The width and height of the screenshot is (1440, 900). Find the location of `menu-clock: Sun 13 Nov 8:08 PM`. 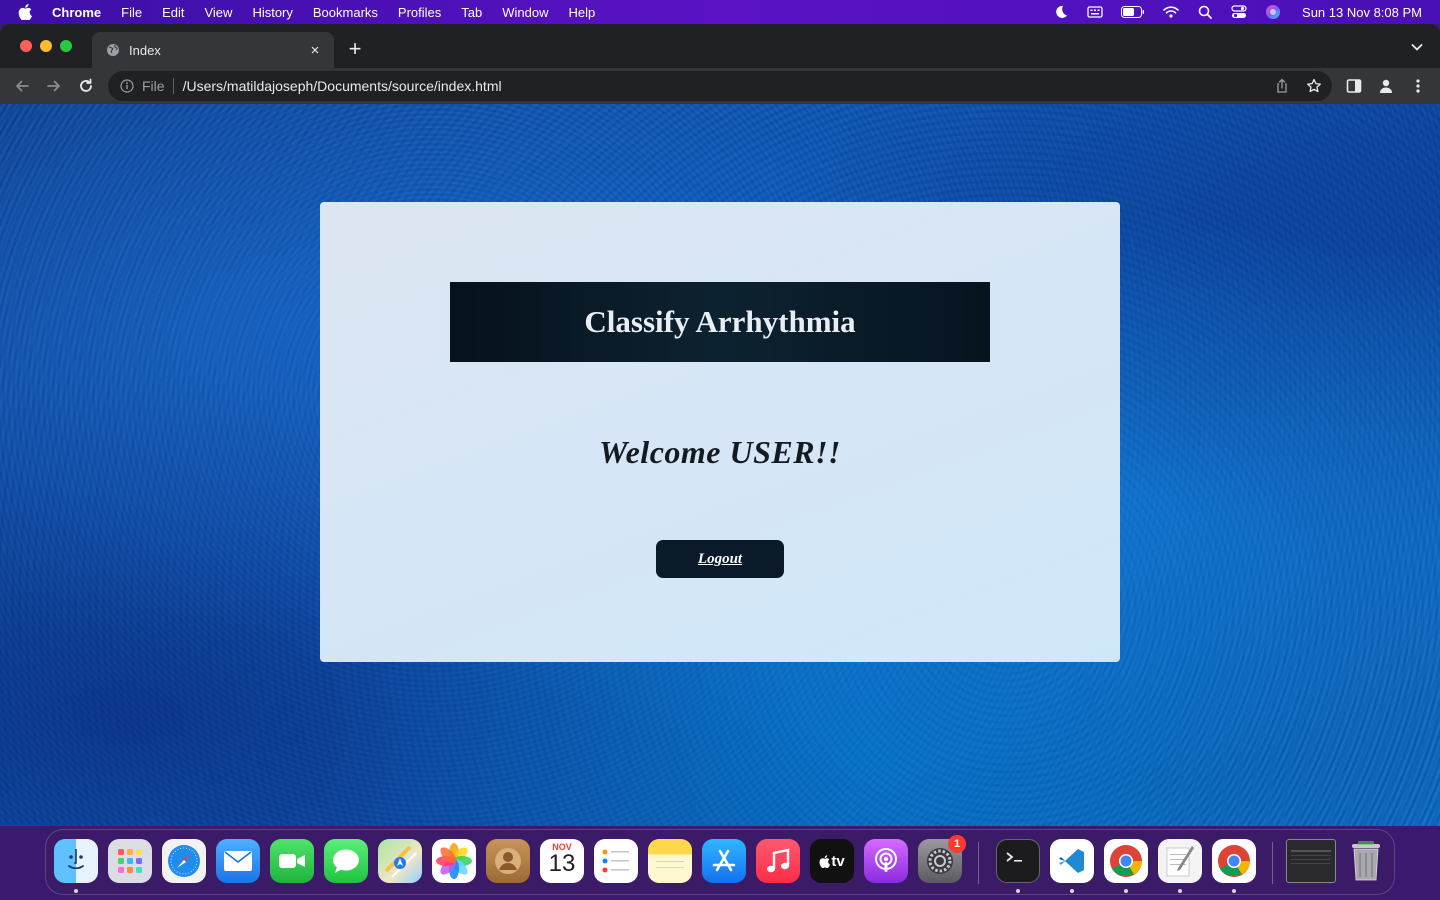

menu-clock: Sun 13 Nov 8:08 PM is located at coordinates (1362, 12).